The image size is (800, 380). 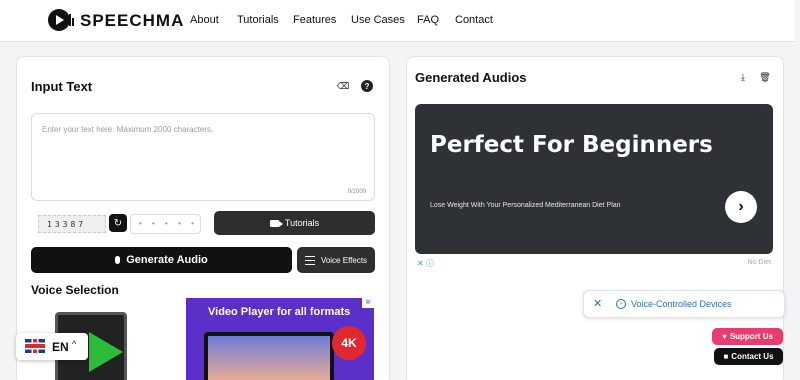 What do you see at coordinates (258, 20) in the screenshot?
I see `nav-link-tutorials: Tutorials` at bounding box center [258, 20].